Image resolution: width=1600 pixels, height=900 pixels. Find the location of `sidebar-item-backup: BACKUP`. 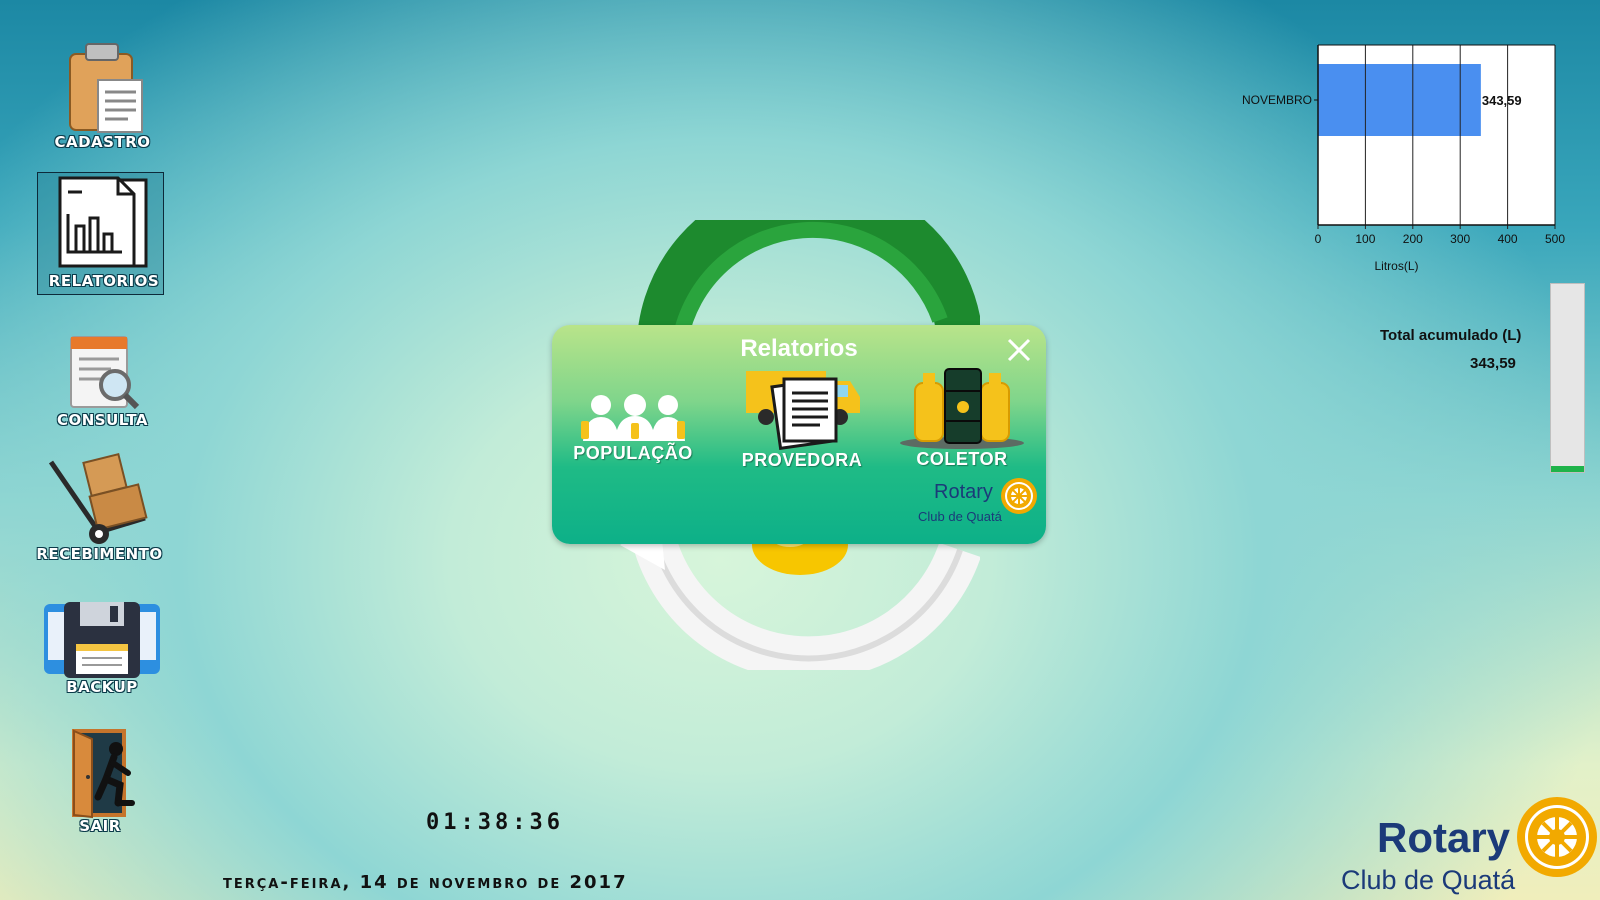

sidebar-item-backup: BACKUP is located at coordinates (102, 648).